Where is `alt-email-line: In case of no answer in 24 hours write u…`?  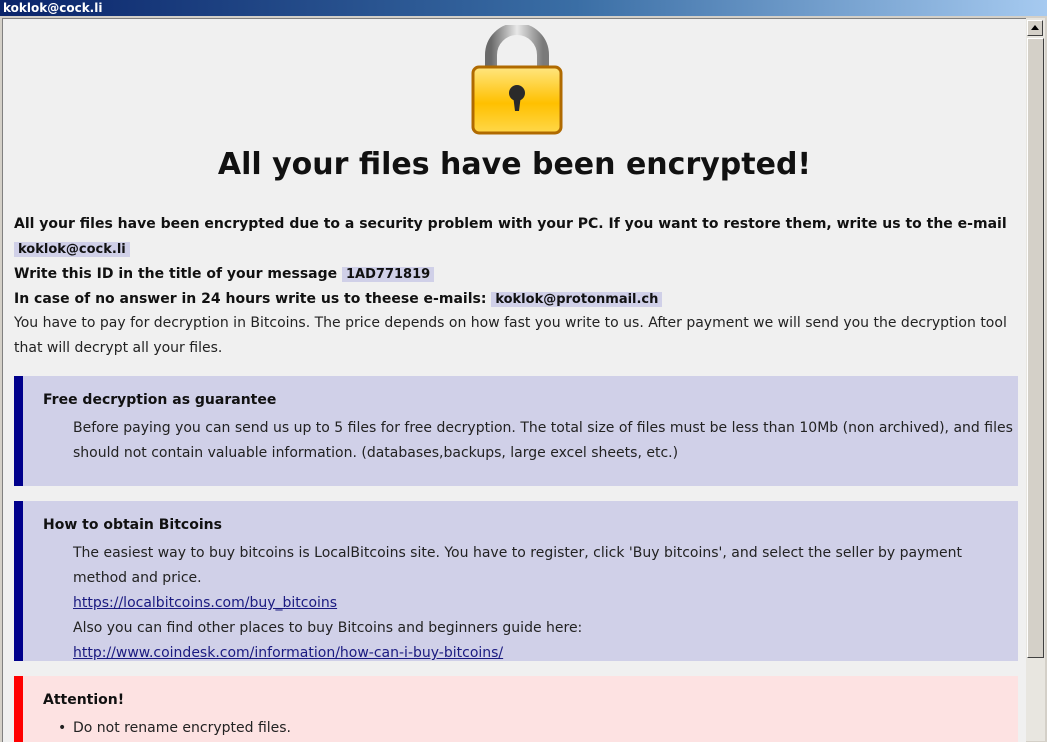 alt-email-line: In case of no answer in 24 hours write u… is located at coordinates (338, 299).